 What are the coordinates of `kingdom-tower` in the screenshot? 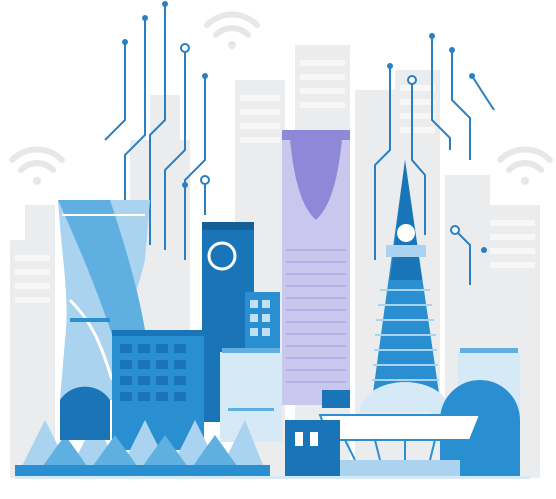 It's located at (316, 269).